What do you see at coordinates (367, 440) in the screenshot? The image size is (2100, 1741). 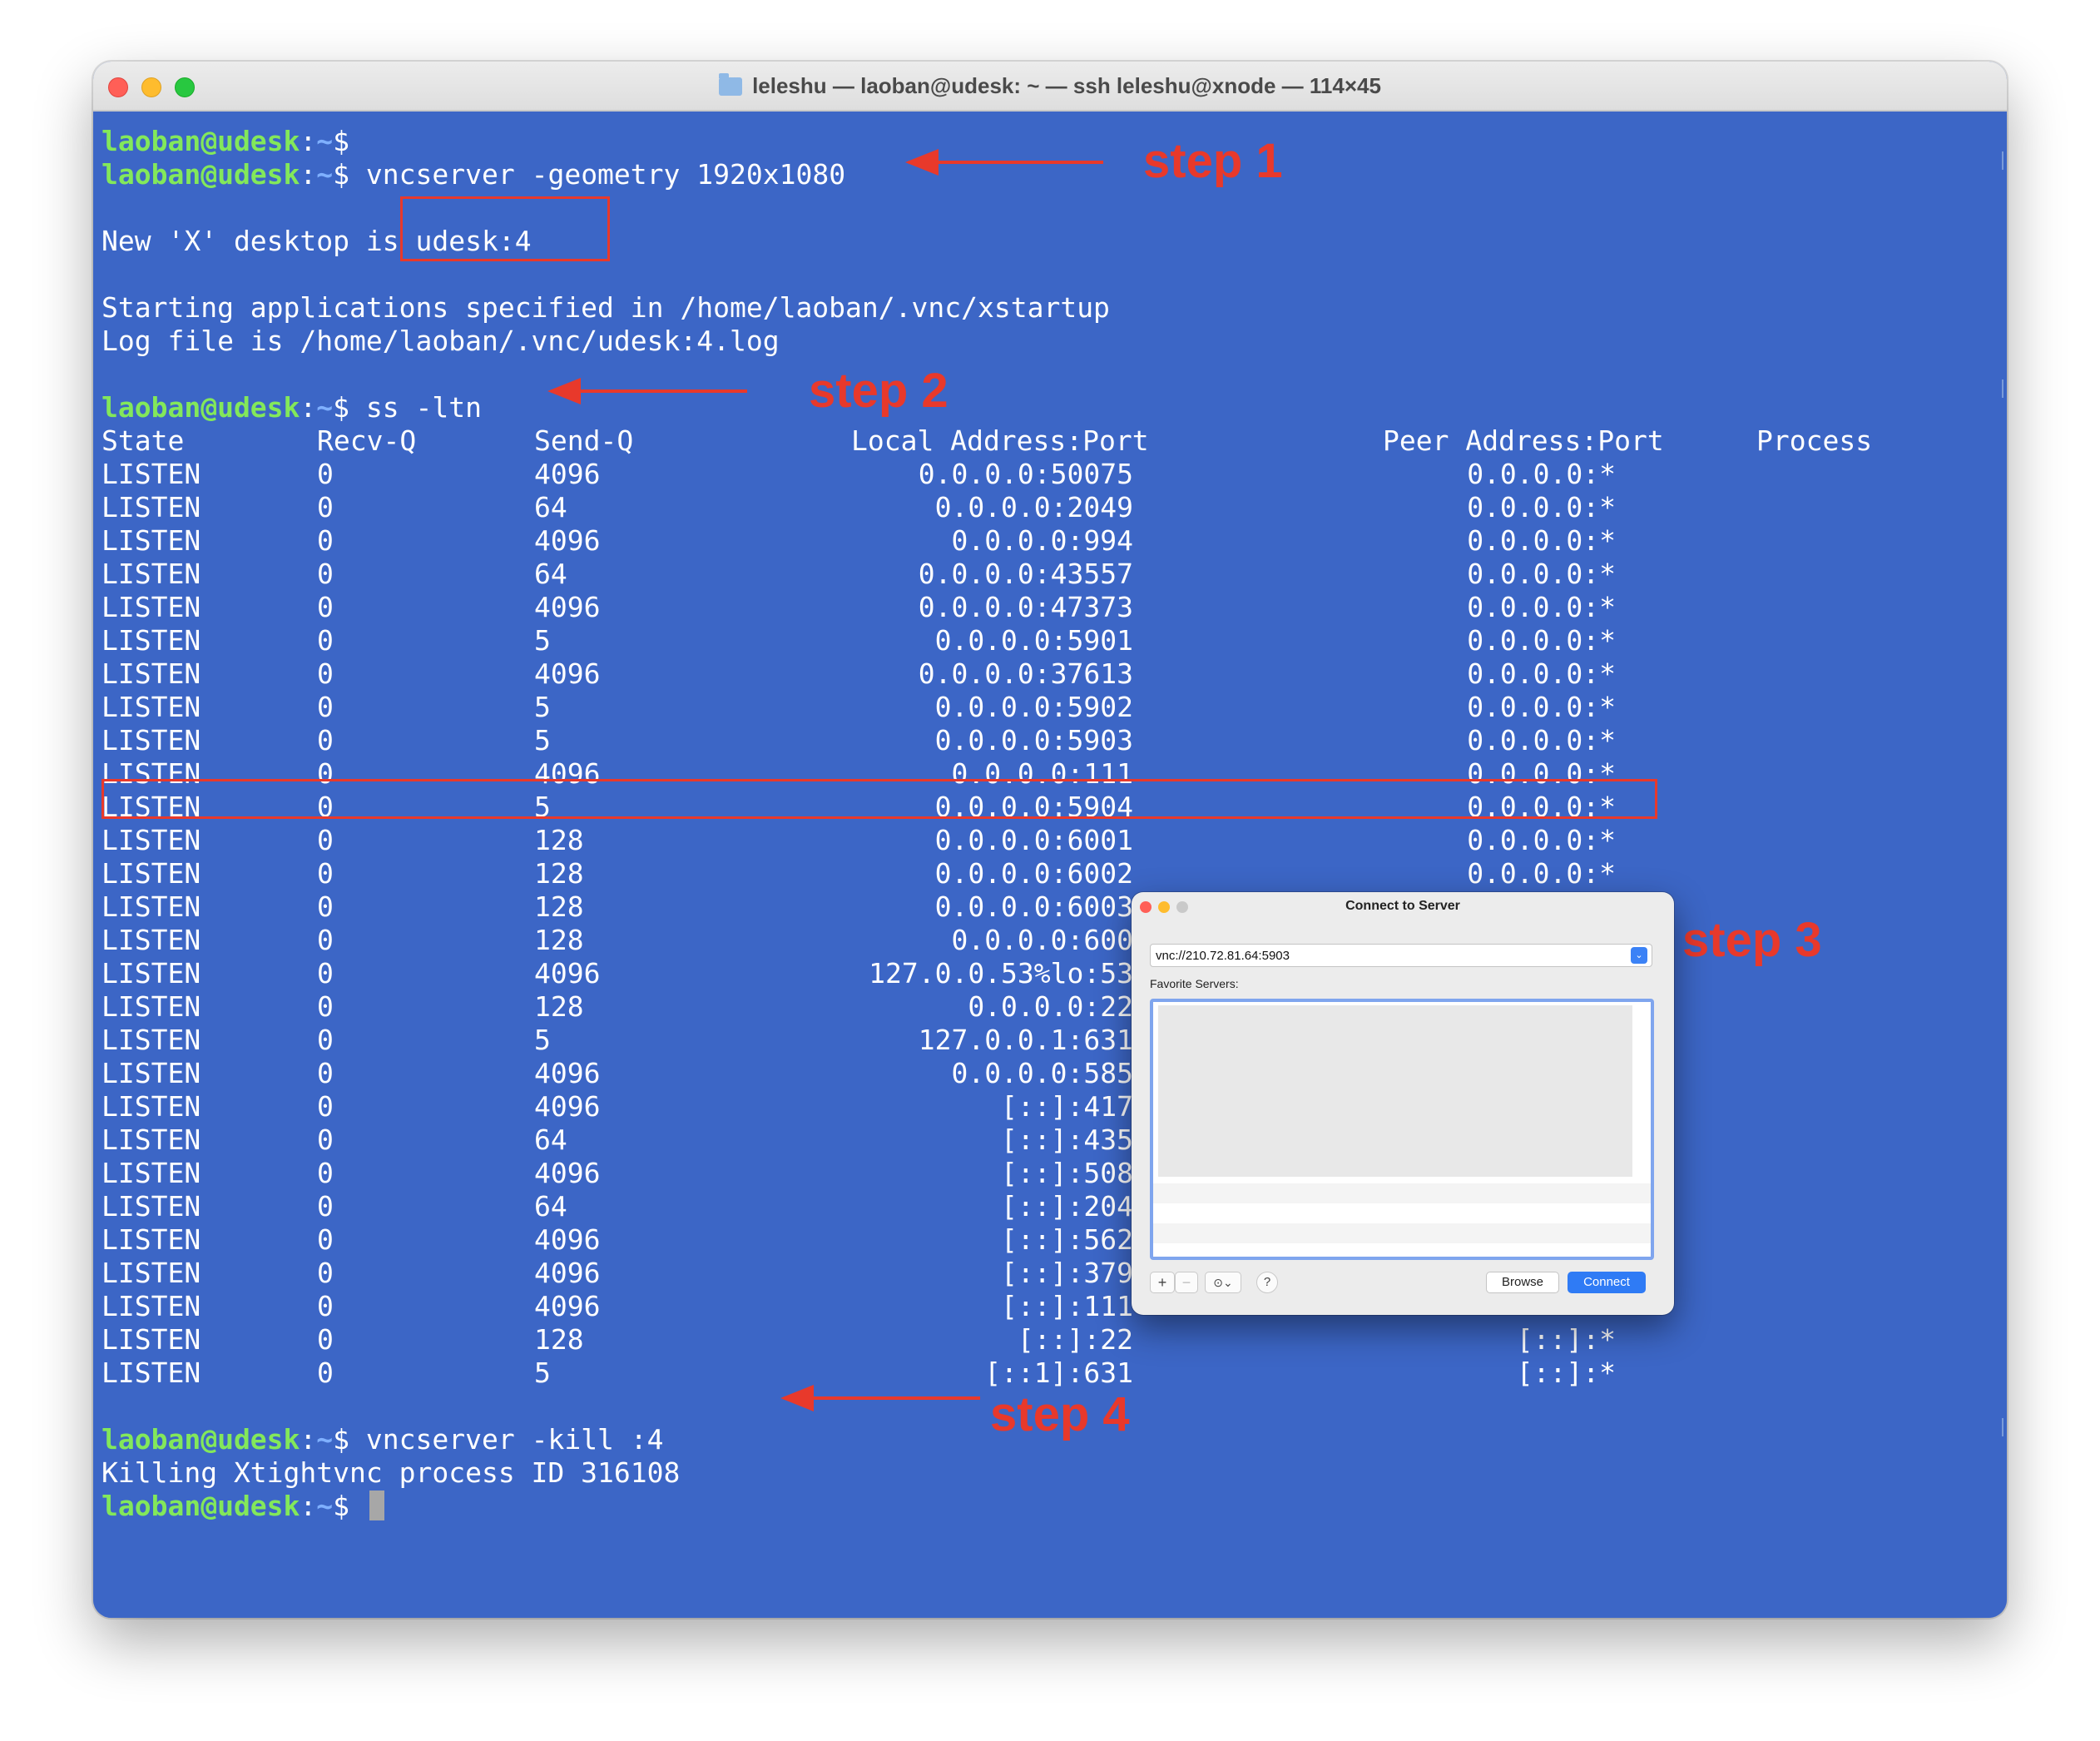 I see `column-header: Recv-Q` at bounding box center [367, 440].